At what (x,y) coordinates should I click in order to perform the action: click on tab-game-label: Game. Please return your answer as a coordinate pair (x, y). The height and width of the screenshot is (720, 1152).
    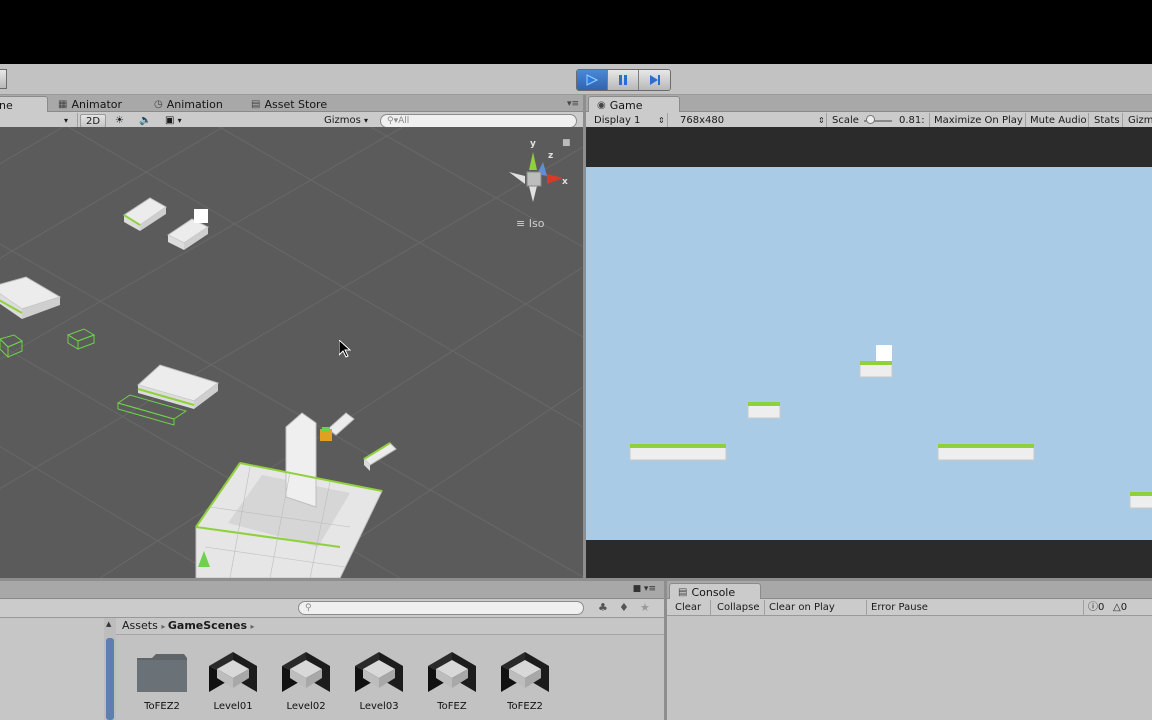
    Looking at the image, I should click on (626, 105).